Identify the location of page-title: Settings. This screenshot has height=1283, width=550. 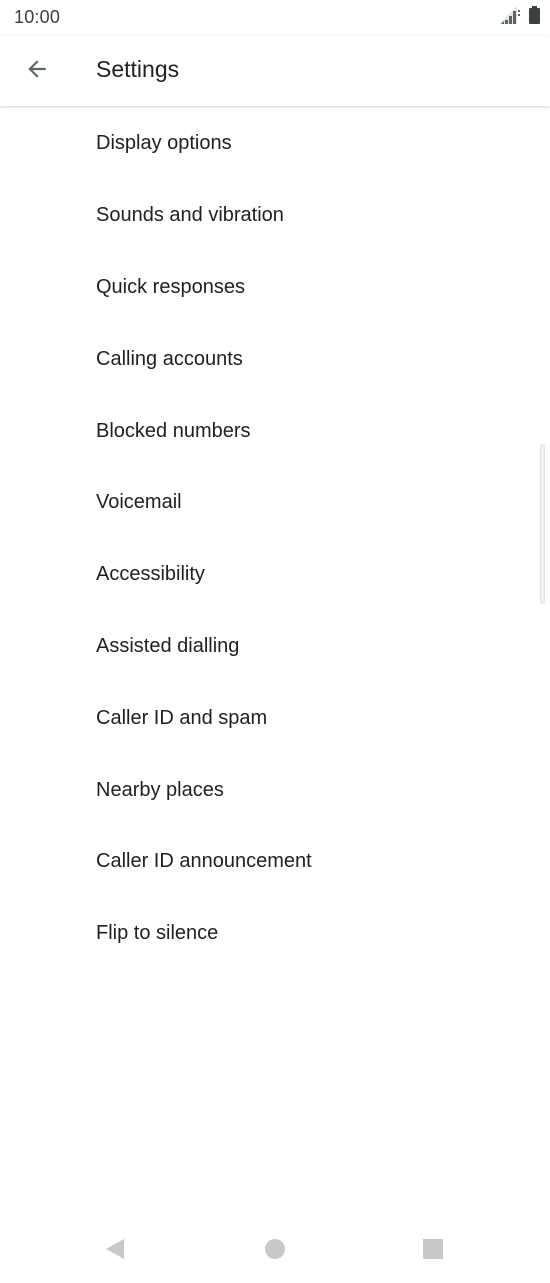
(138, 69).